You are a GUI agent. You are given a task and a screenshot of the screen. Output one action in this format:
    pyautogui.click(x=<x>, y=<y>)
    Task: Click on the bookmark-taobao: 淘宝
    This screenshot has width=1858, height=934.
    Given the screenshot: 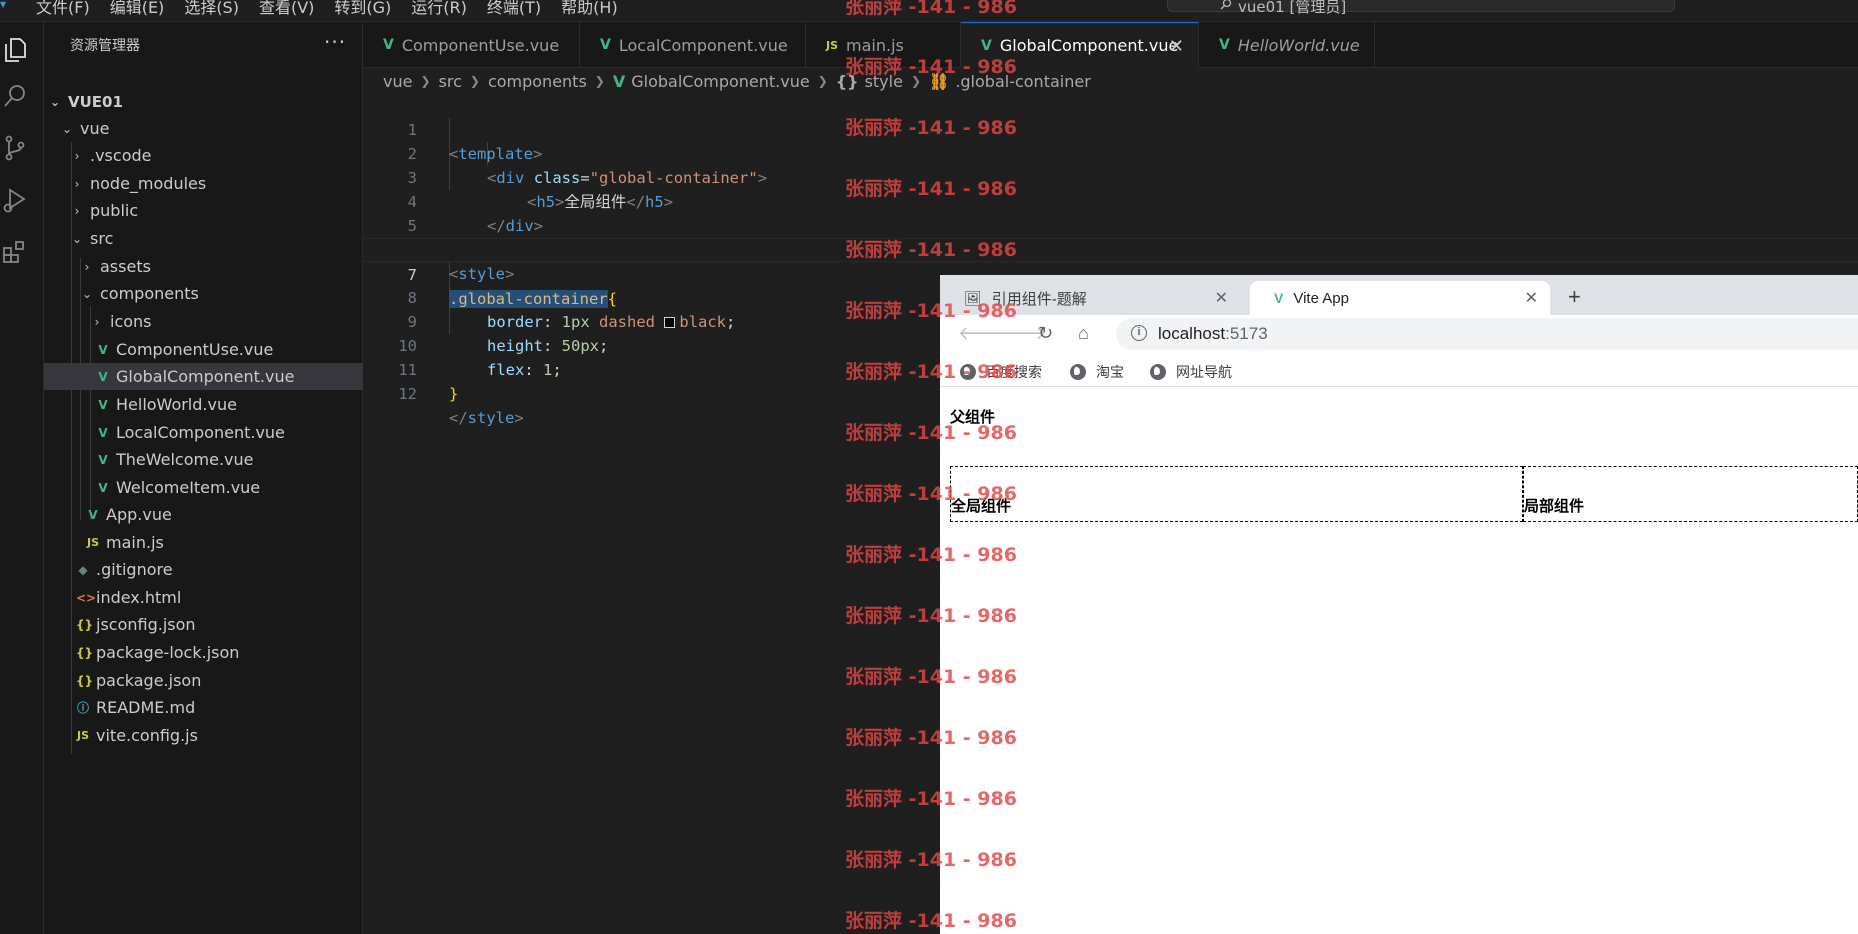 What is the action you would take?
    pyautogui.click(x=1097, y=372)
    